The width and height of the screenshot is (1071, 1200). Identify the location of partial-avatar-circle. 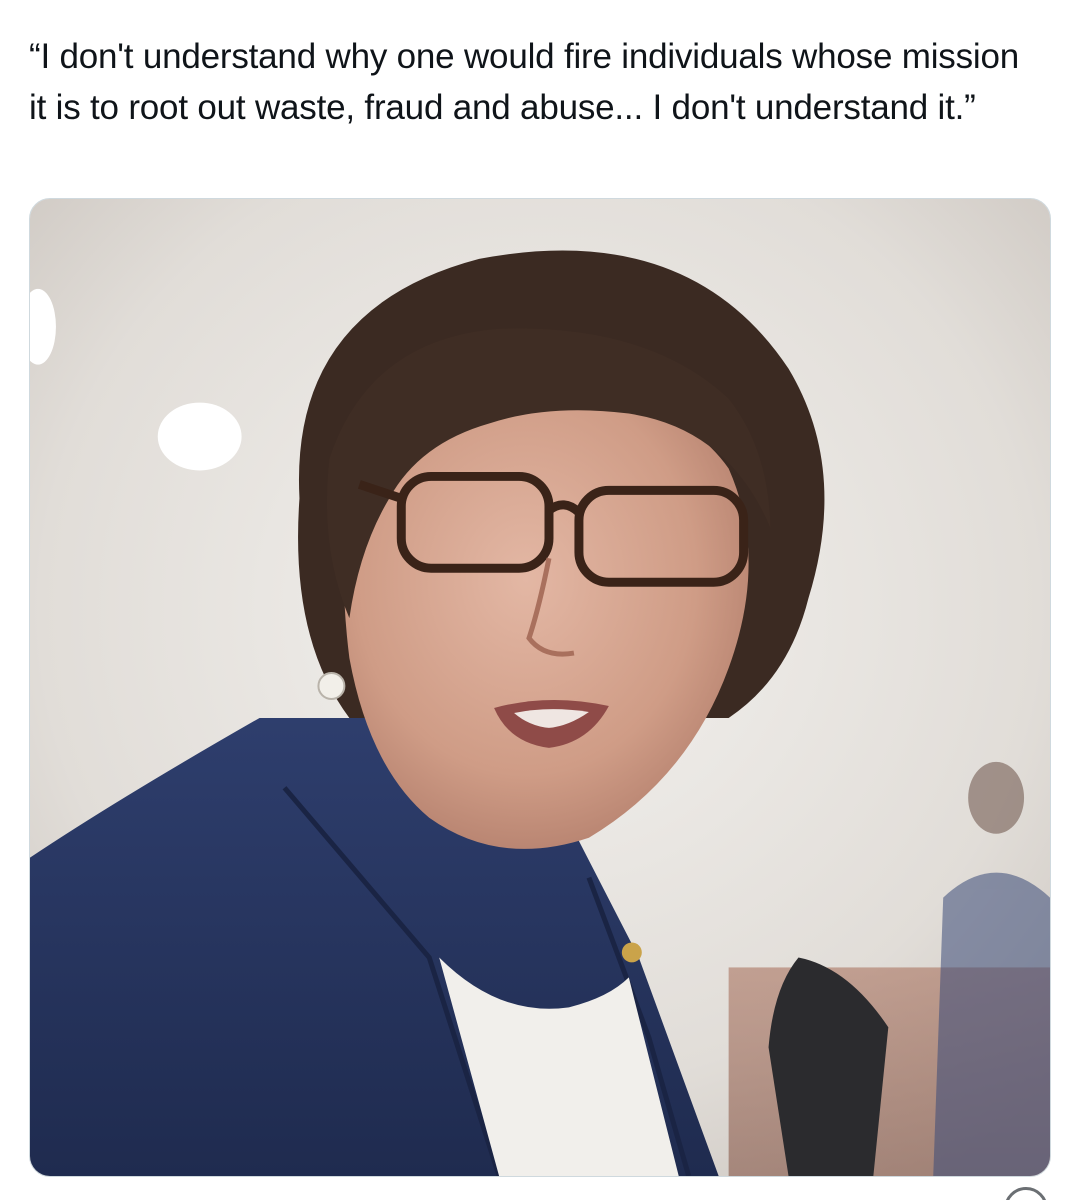
(1026, 1193).